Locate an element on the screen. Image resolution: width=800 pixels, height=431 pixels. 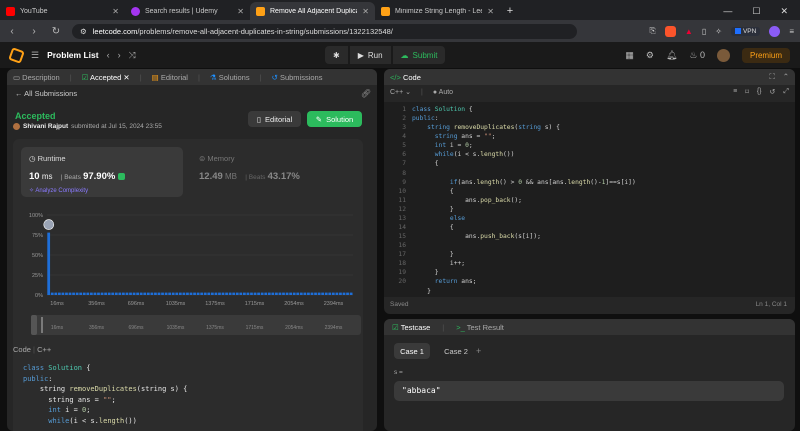
tab-editorial: ▤ Editorial is located at coordinates (170, 77).